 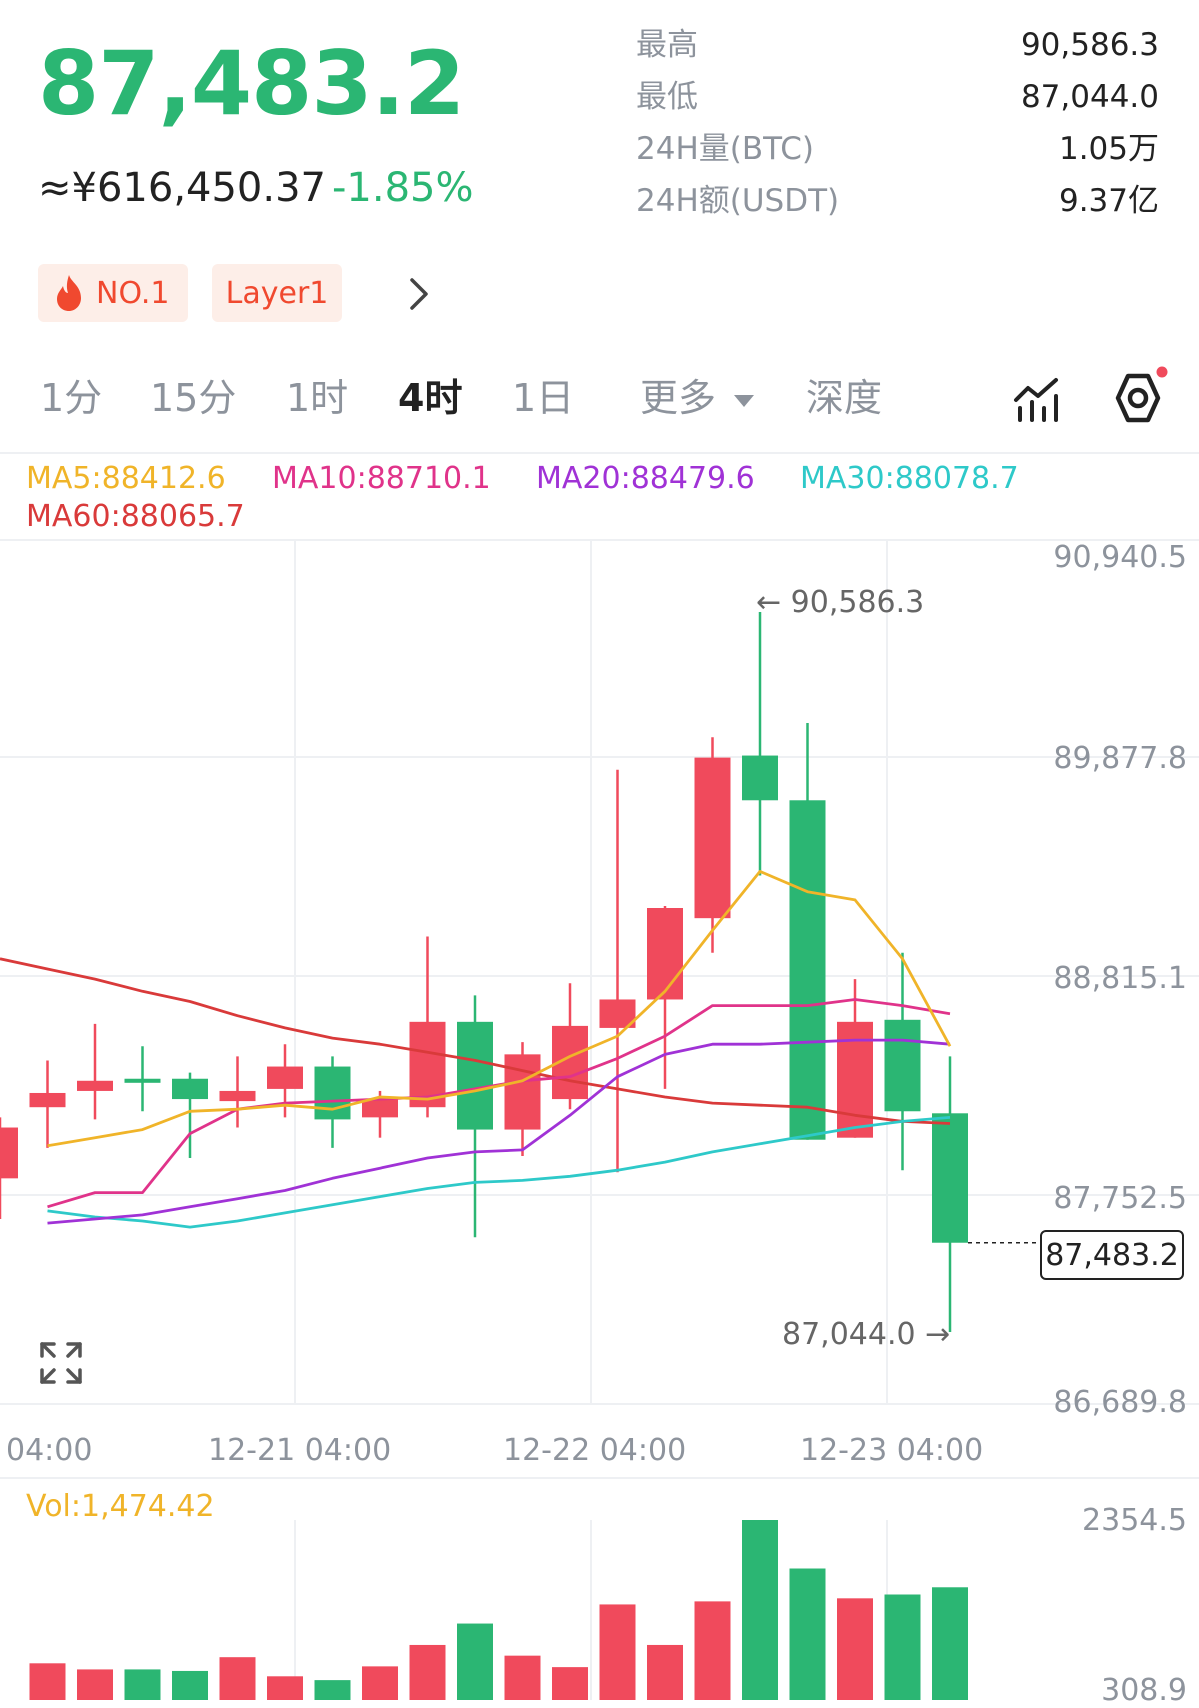 I want to click on price-axis-label: 89,877.8, so click(x=1120, y=758).